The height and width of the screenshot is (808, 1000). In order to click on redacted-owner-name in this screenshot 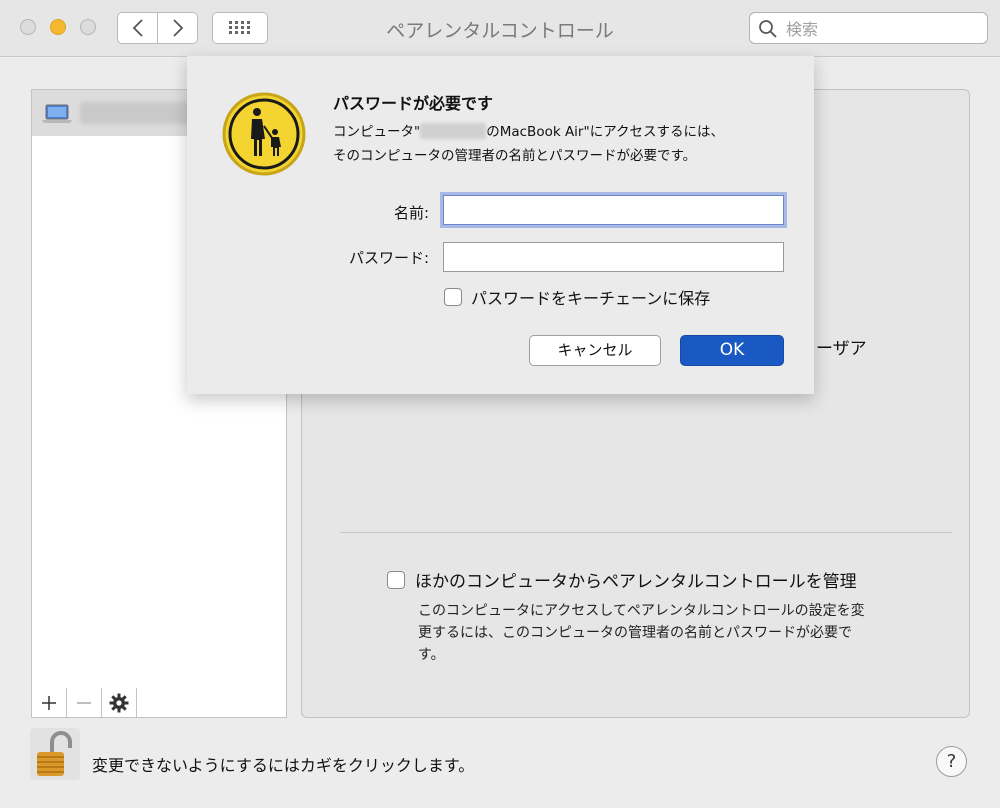, I will do `click(453, 131)`.